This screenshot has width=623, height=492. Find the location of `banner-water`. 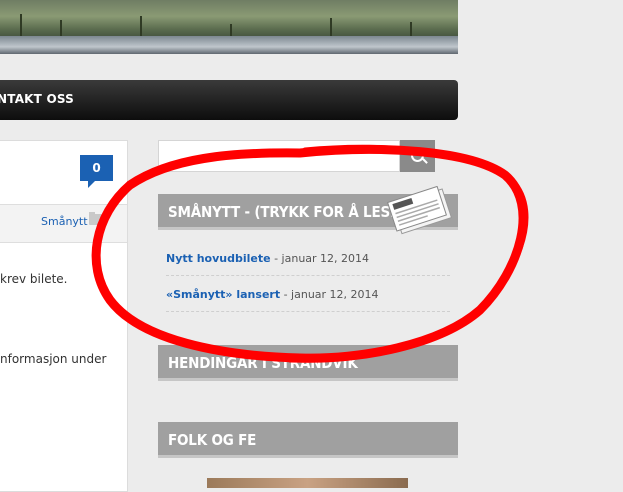

banner-water is located at coordinates (229, 45).